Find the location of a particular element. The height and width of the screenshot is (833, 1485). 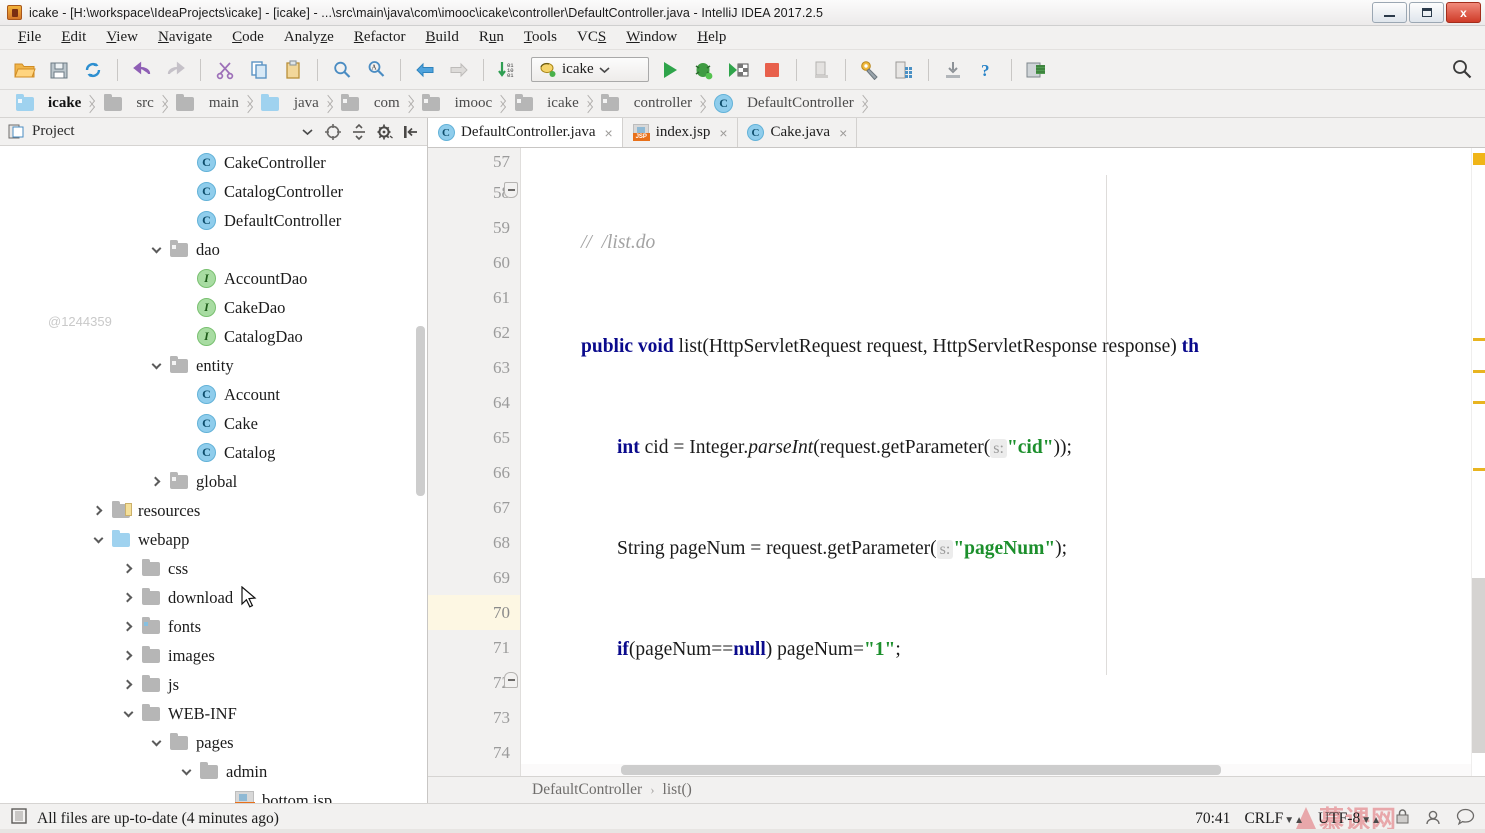

tab-index-jsp: index.jsp × is located at coordinates (680, 132).